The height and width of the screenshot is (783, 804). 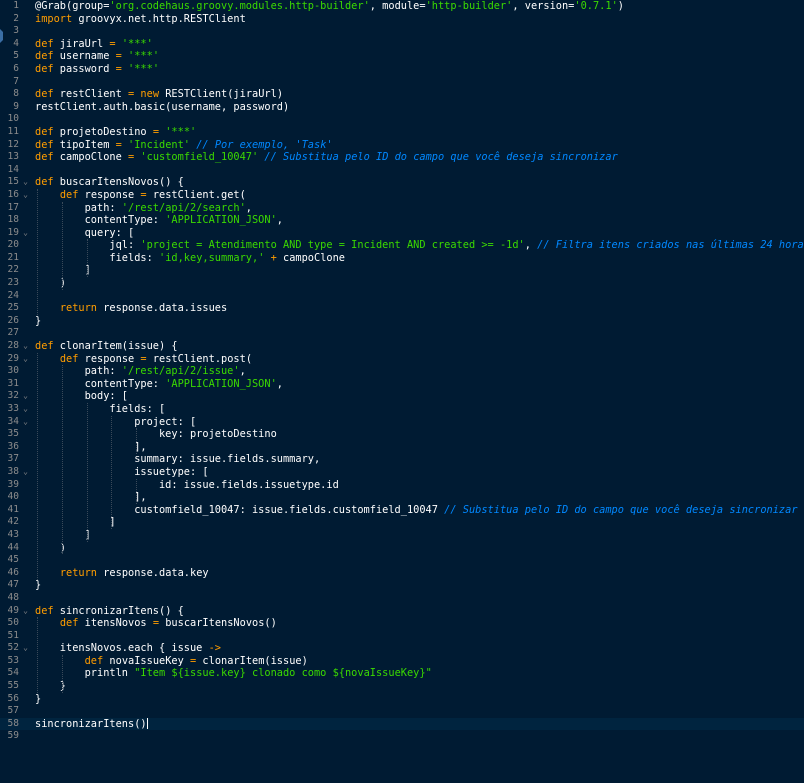 I want to click on code-line: 49 ⌄ def sincronizarItens() {, so click(x=402, y=611).